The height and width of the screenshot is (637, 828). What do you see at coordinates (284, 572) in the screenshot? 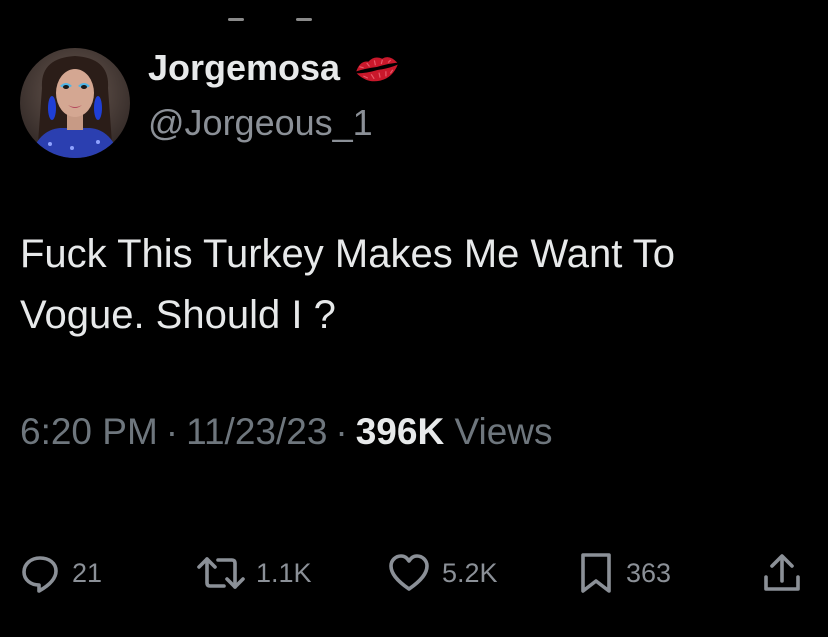
I see `retweet-count: 1.1K` at bounding box center [284, 572].